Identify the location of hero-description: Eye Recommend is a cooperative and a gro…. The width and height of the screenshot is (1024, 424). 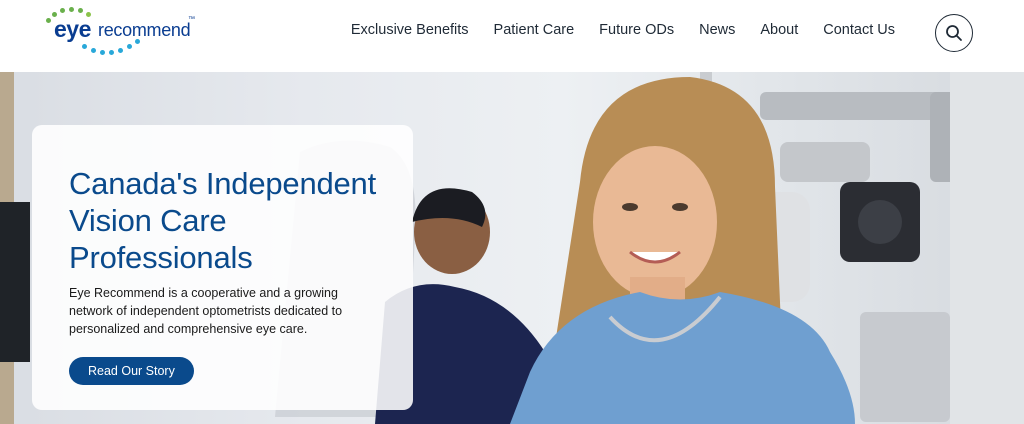
(206, 311).